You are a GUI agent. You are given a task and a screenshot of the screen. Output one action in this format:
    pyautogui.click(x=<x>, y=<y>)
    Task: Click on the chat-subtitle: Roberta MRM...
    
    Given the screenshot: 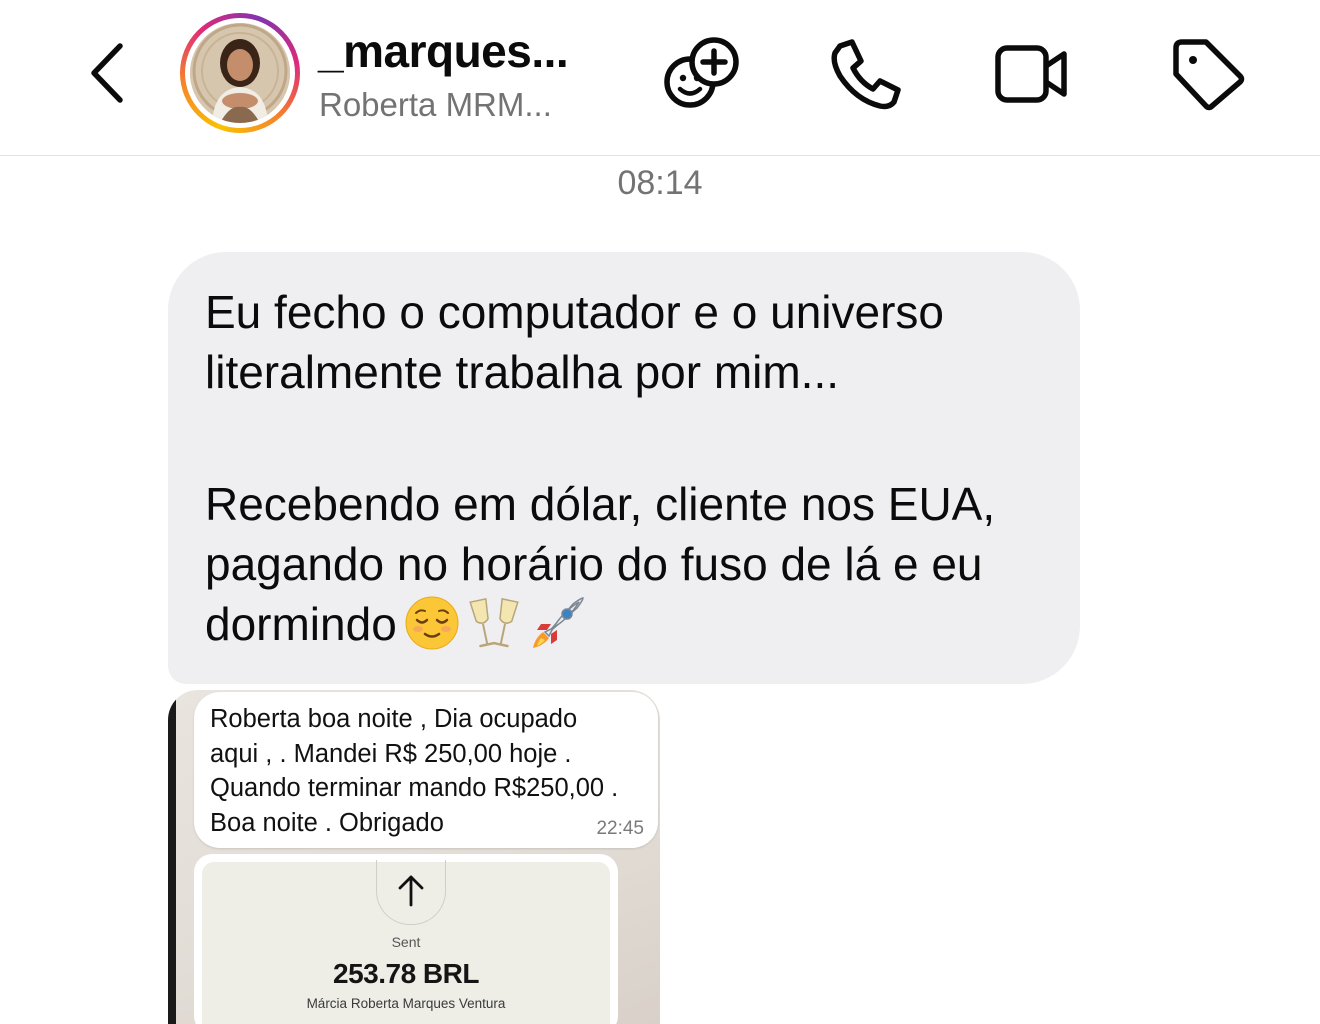 What is the action you would take?
    pyautogui.click(x=435, y=104)
    